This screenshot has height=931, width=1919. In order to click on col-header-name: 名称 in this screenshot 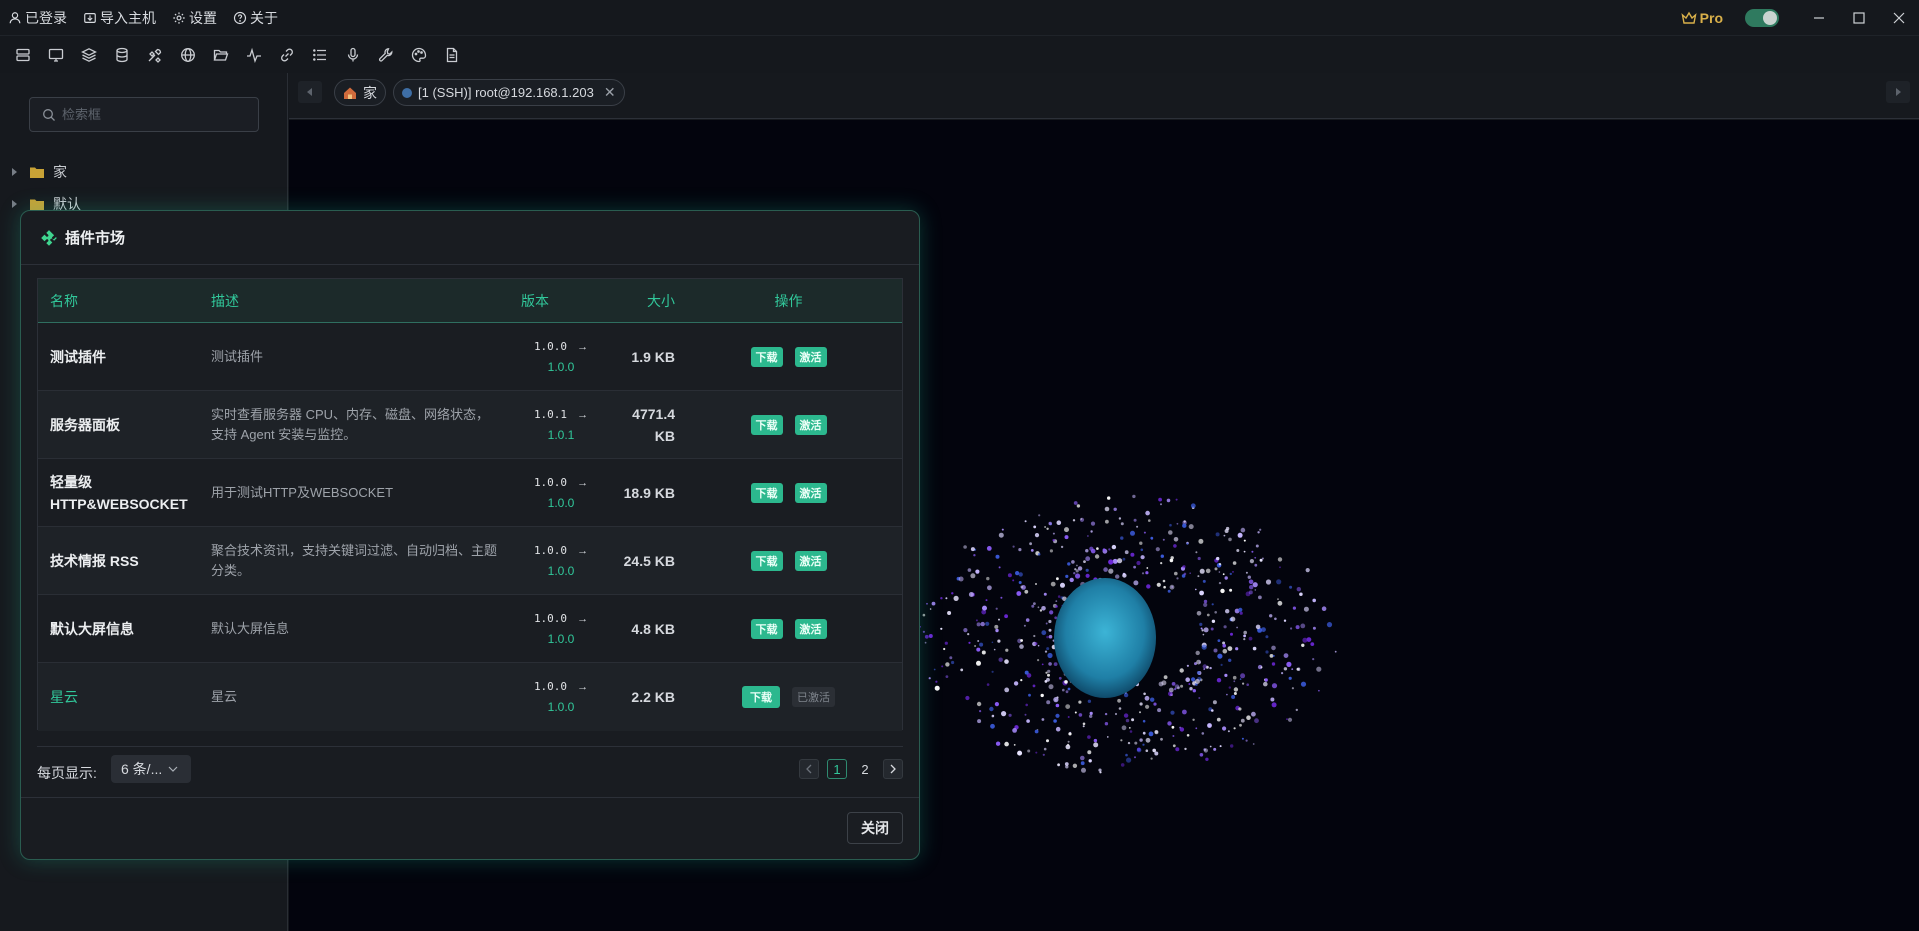, I will do `click(124, 301)`.